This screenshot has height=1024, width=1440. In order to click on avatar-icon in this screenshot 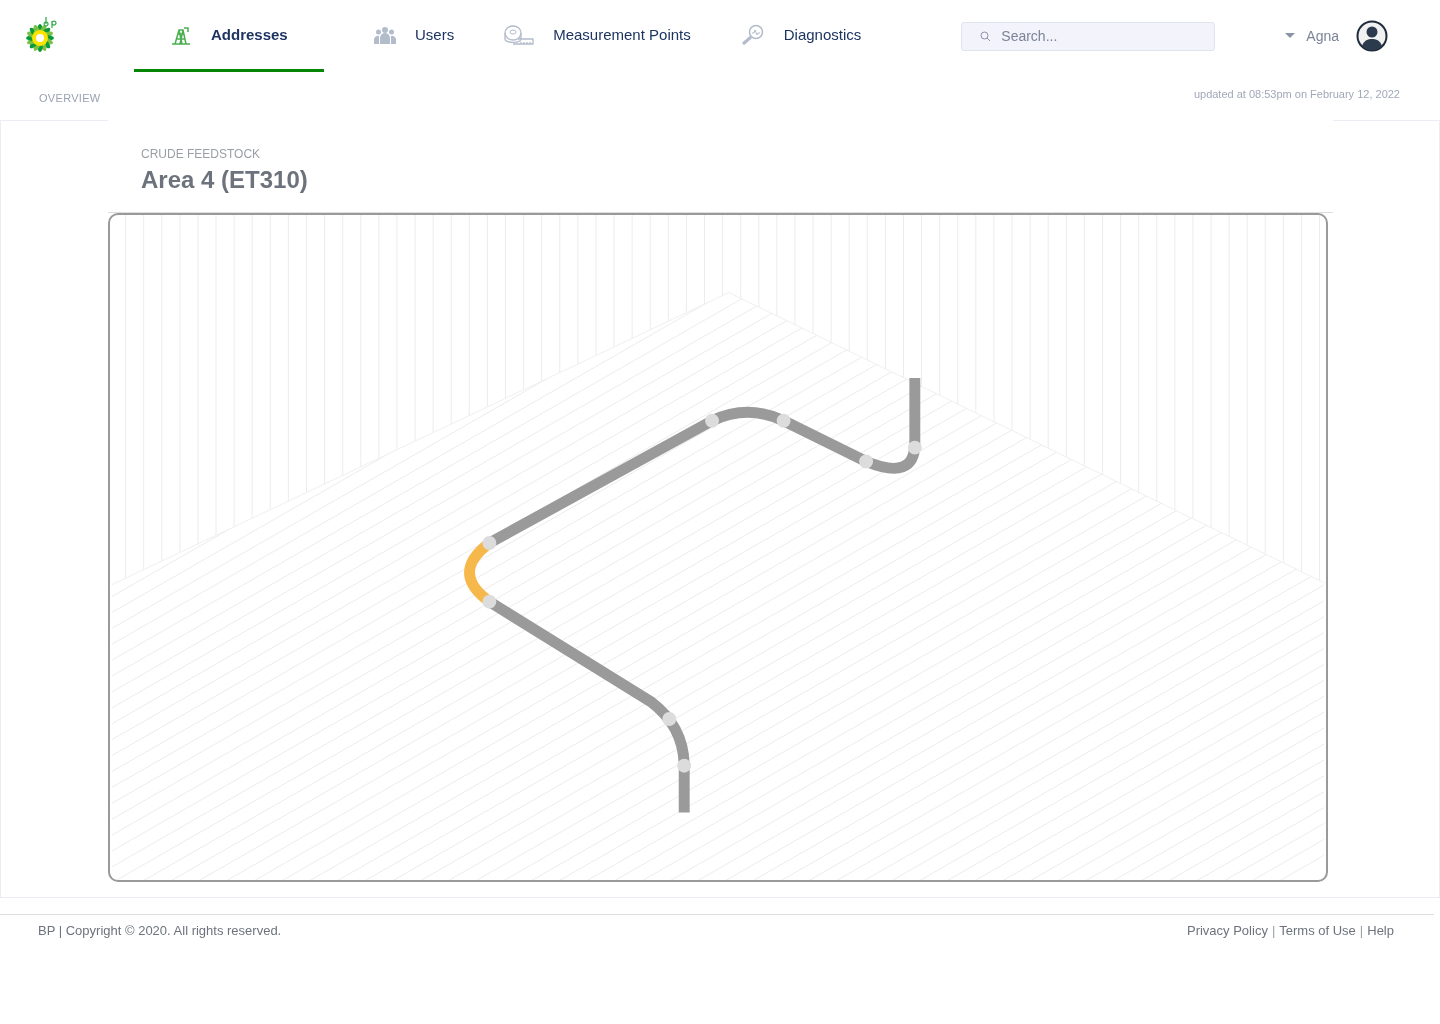, I will do `click(1372, 36)`.